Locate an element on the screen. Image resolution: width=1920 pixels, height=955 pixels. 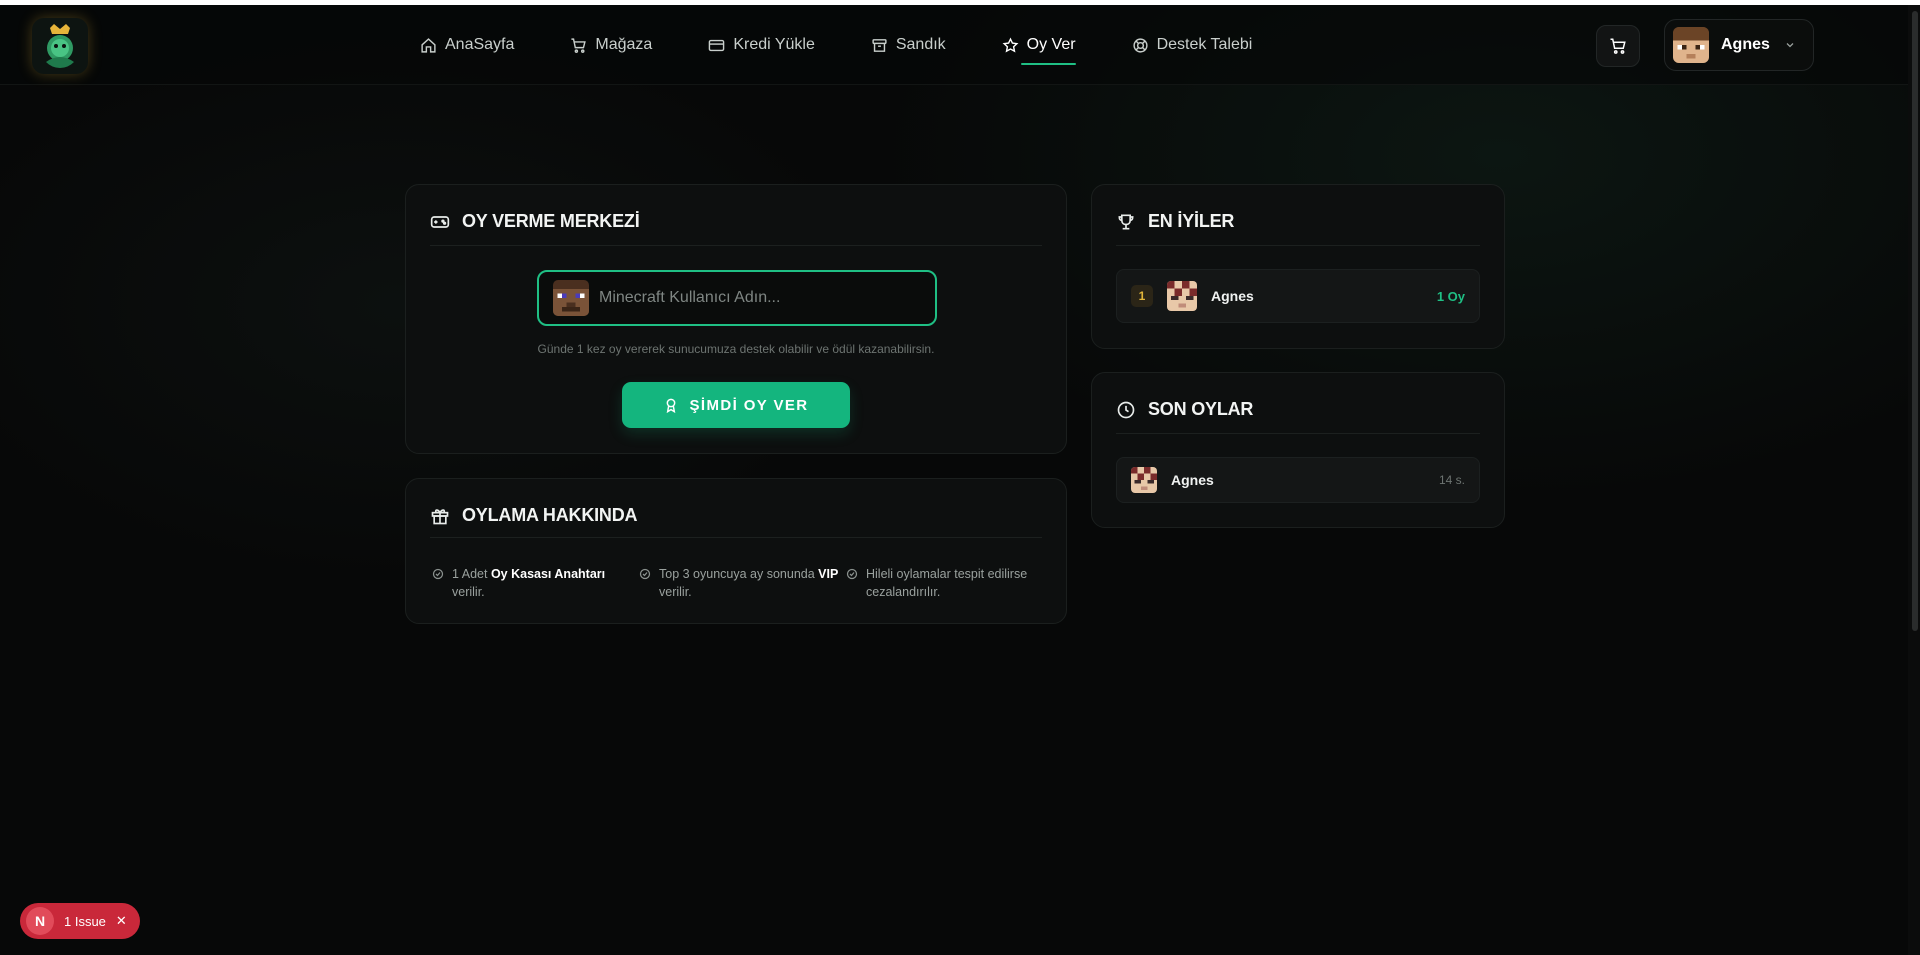
vote-now-label: ŞİMDİ OY VER is located at coordinates (749, 405).